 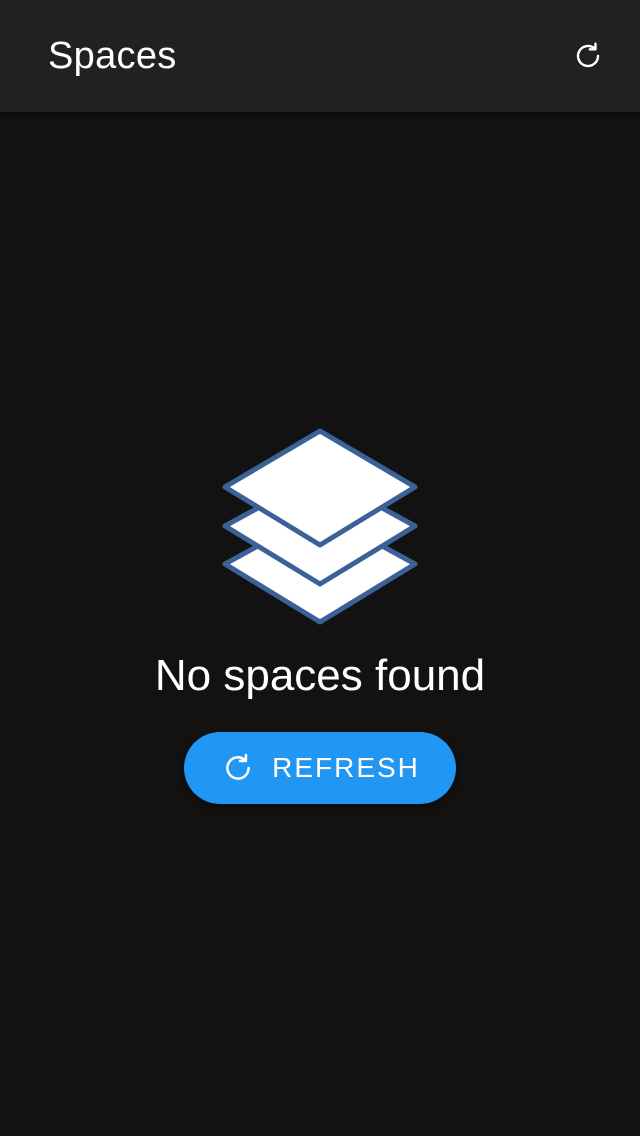 I want to click on refresh-button: REFRESH, so click(x=320, y=768).